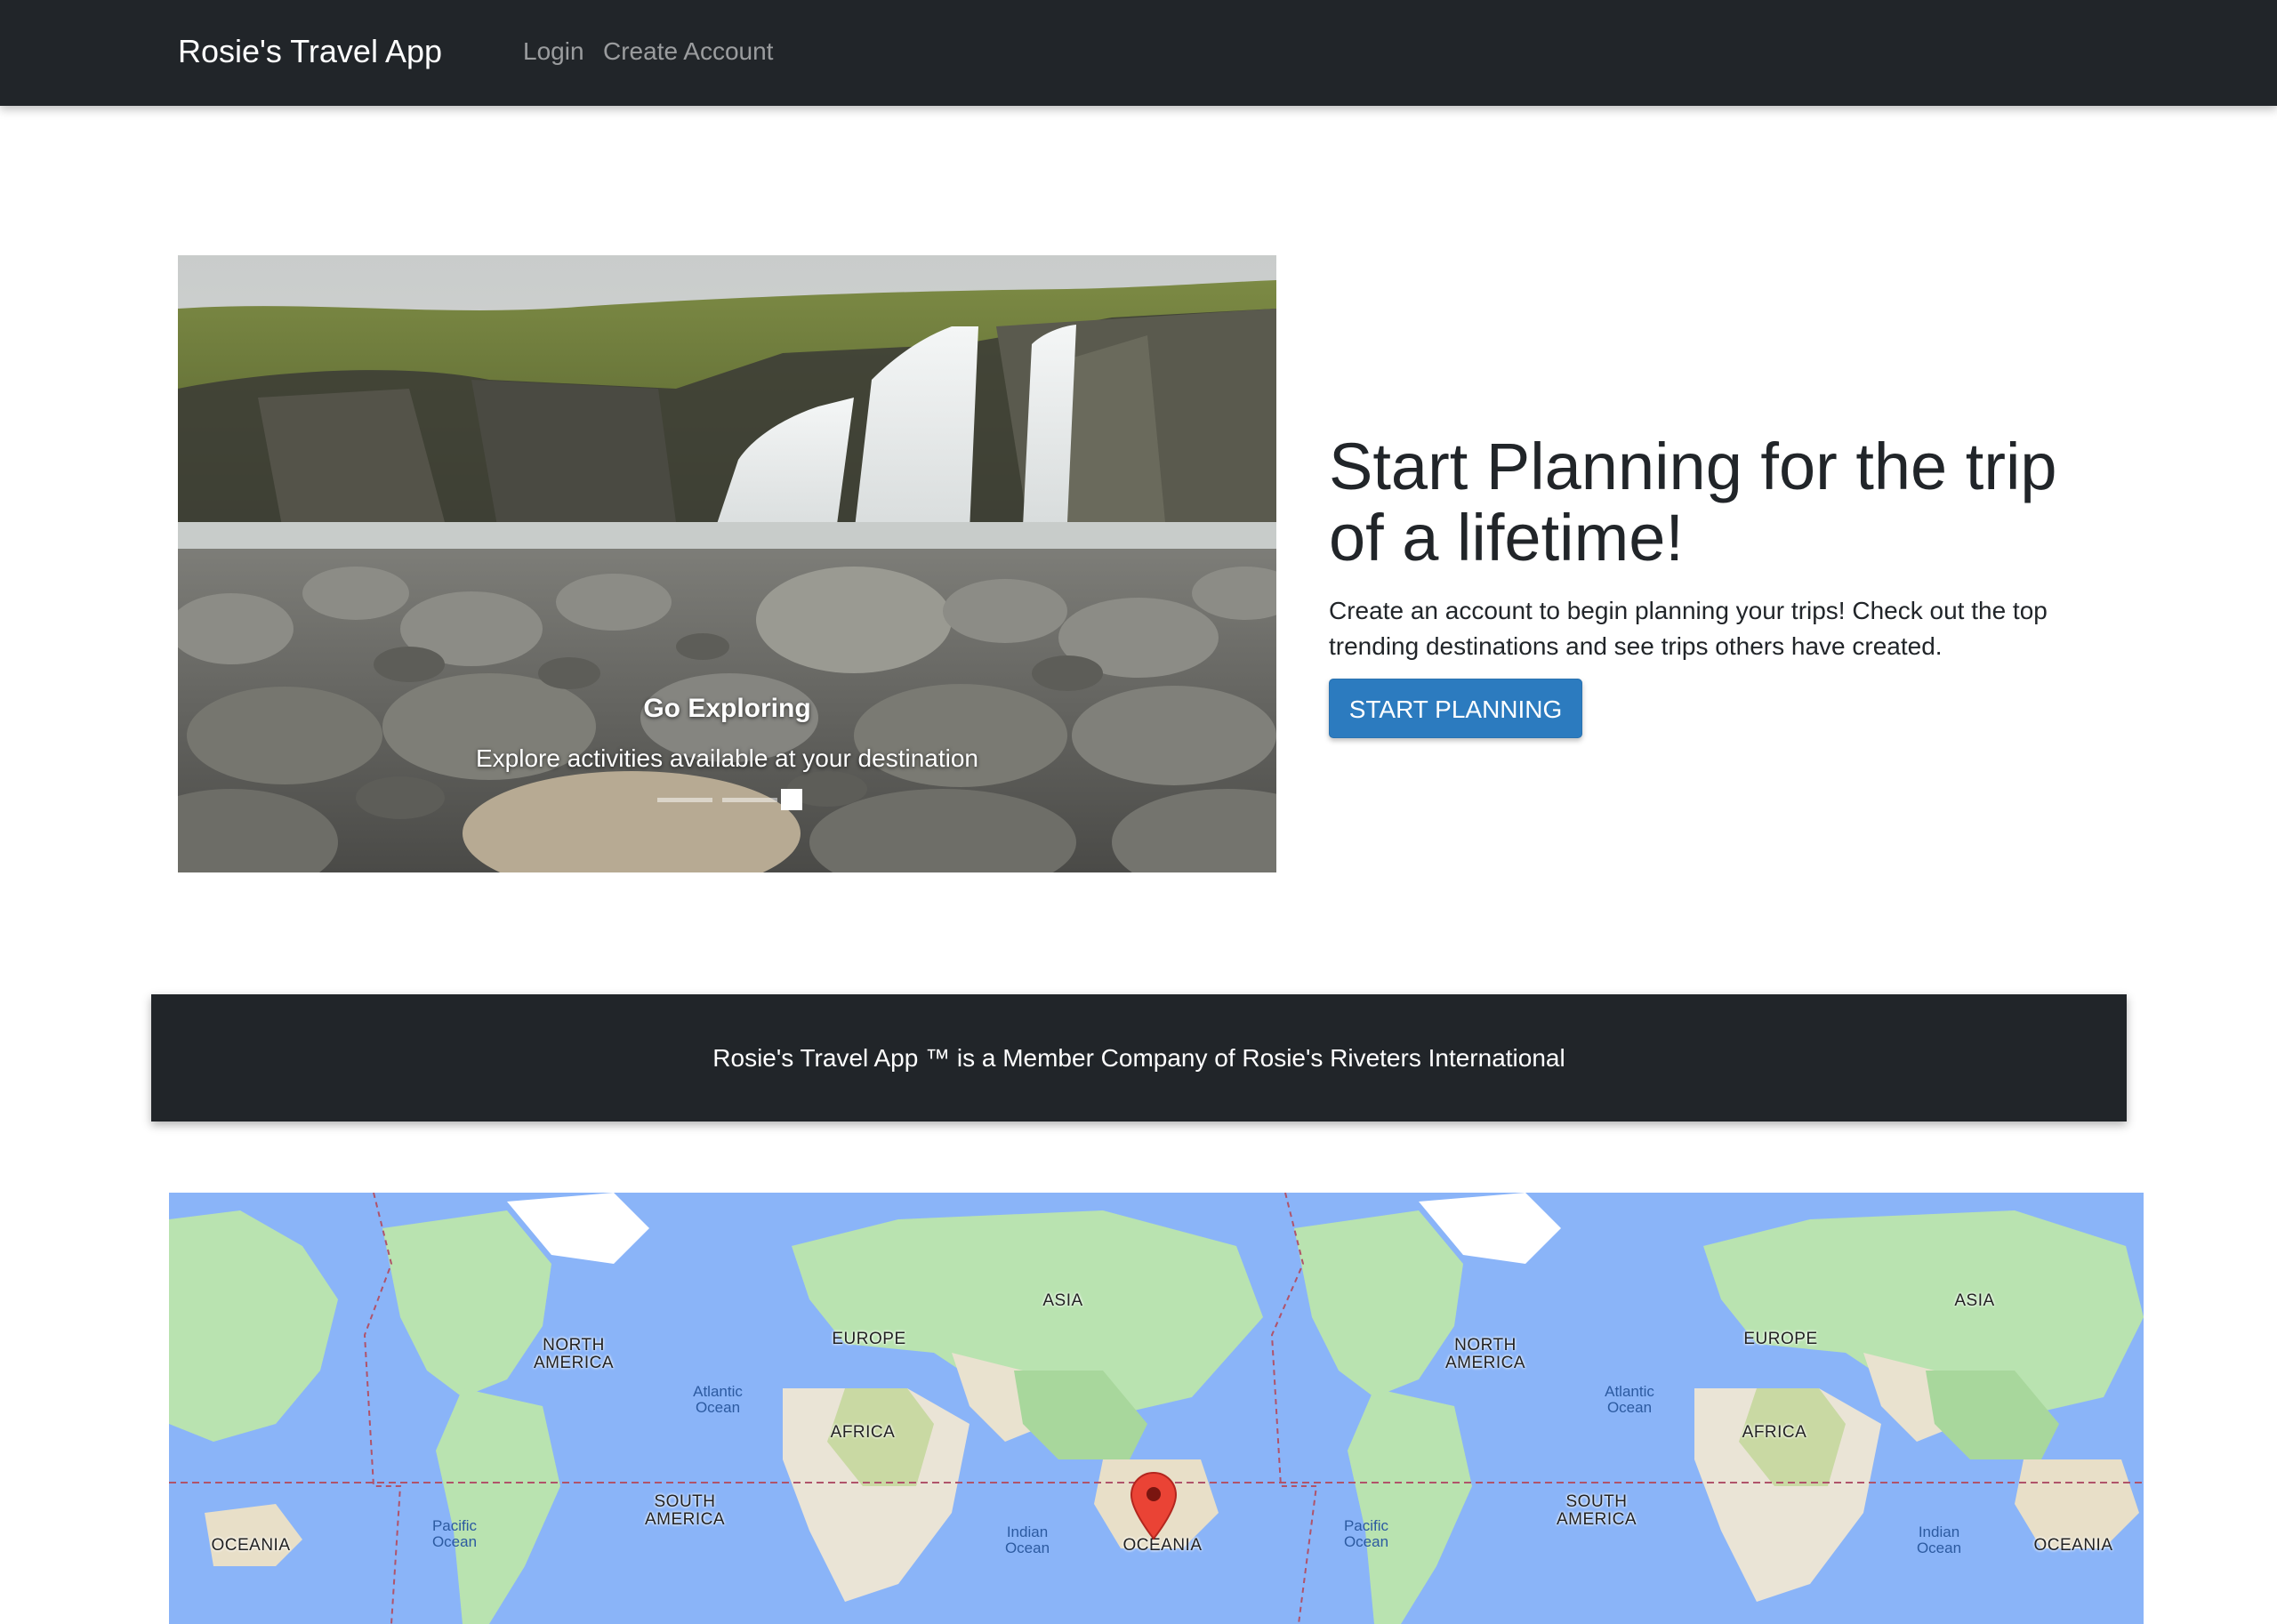 This screenshot has height=1624, width=2277. What do you see at coordinates (1974, 1300) in the screenshot?
I see `map-label-asia-2: ASIA` at bounding box center [1974, 1300].